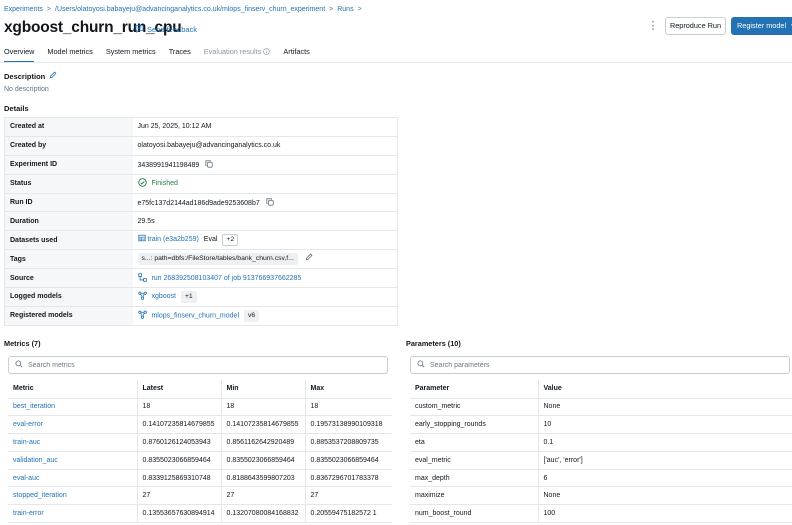 This screenshot has width=792, height=525. I want to click on experiment-id-cell: 3438991941198489, so click(265, 165).